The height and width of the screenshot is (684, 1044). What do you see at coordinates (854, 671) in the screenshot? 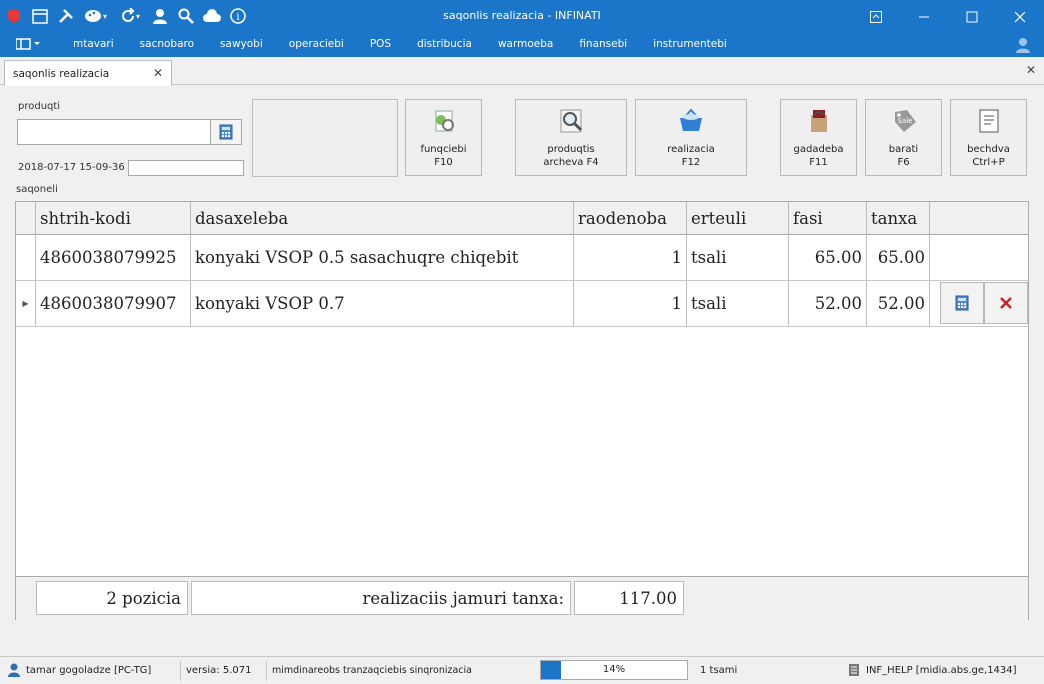
I see `server-icon` at bounding box center [854, 671].